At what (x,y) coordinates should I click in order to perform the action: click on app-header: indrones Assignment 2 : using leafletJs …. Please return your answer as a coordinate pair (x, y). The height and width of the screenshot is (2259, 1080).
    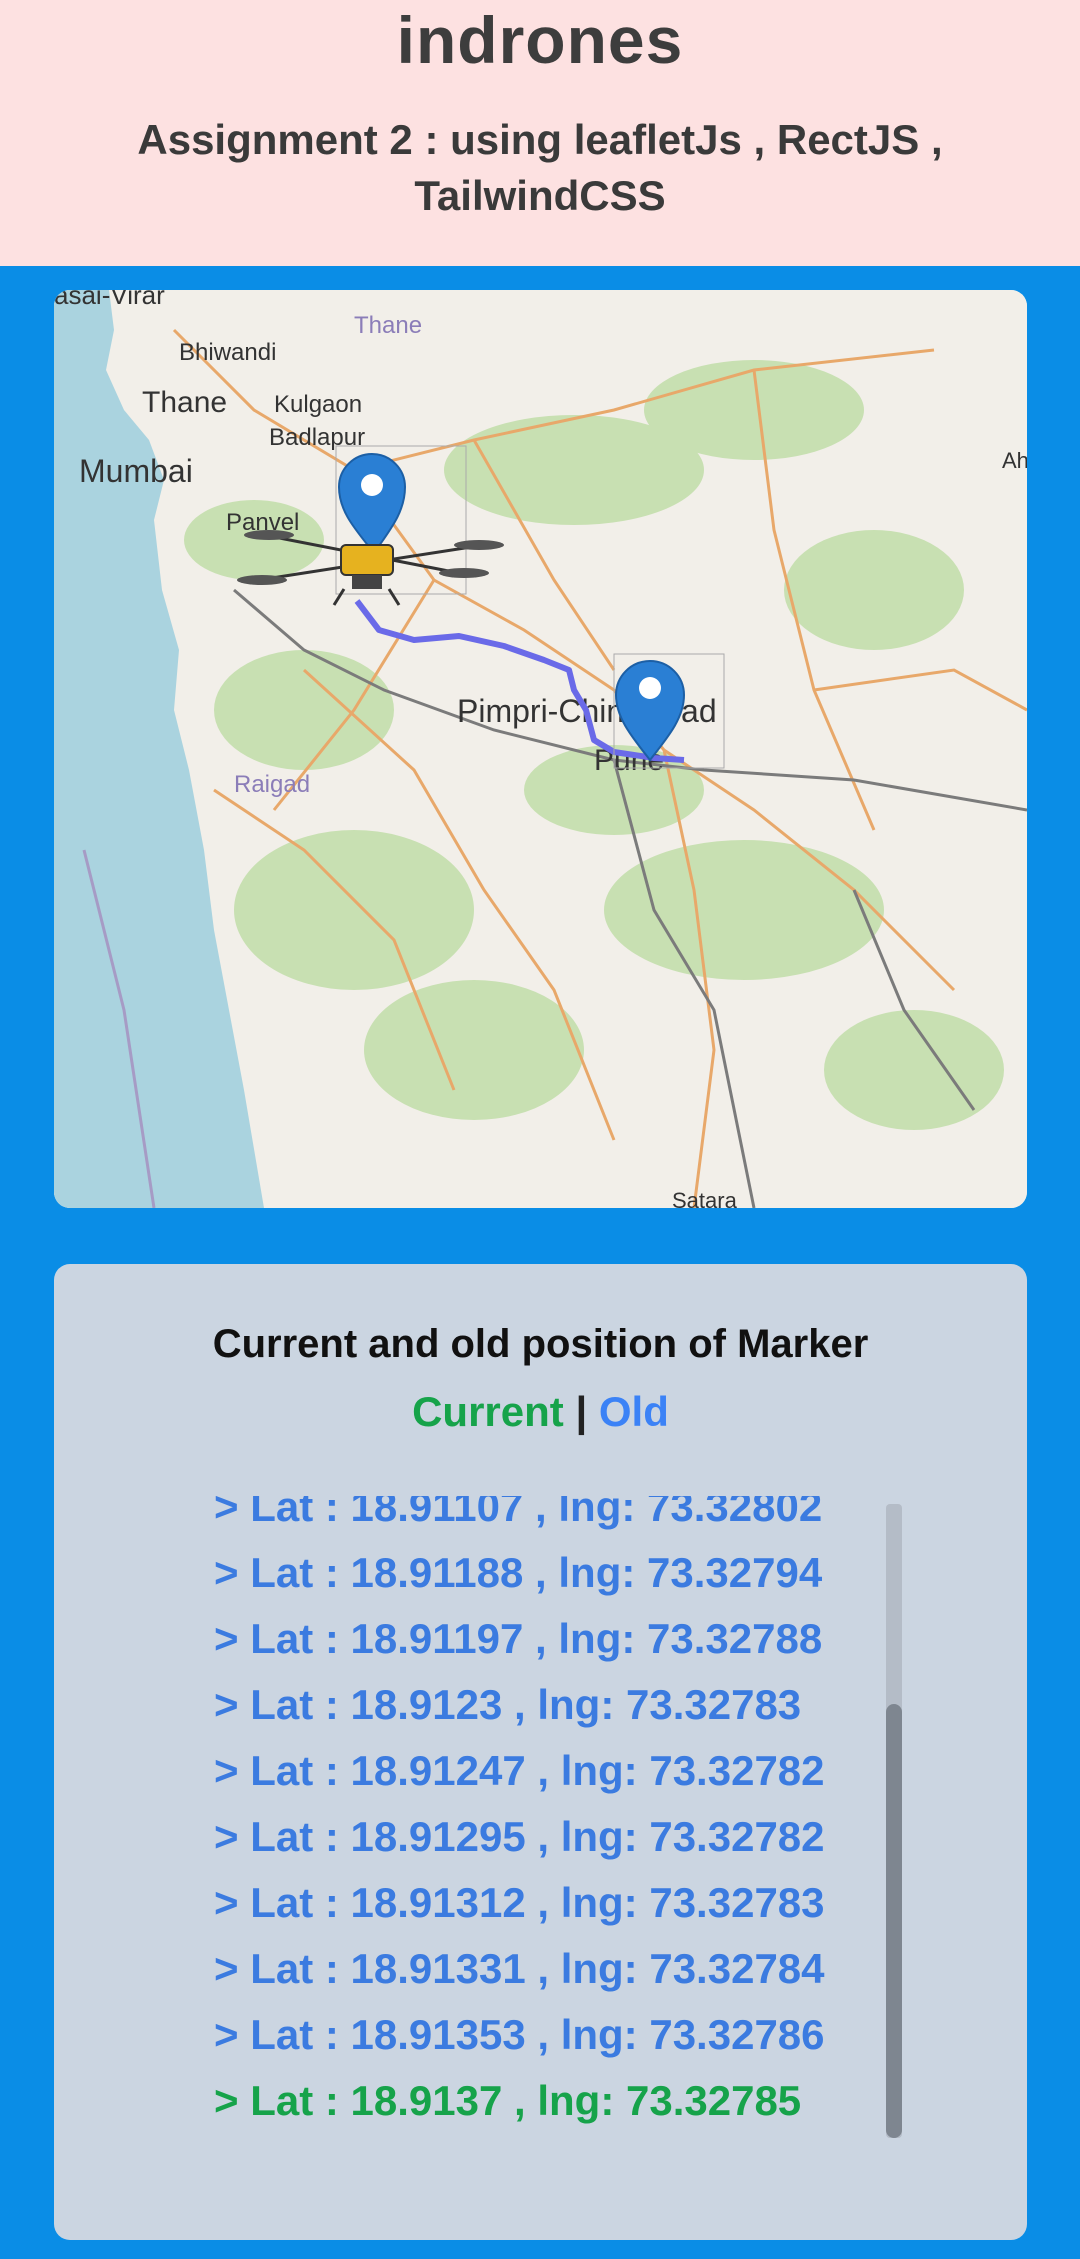
    Looking at the image, I should click on (540, 133).